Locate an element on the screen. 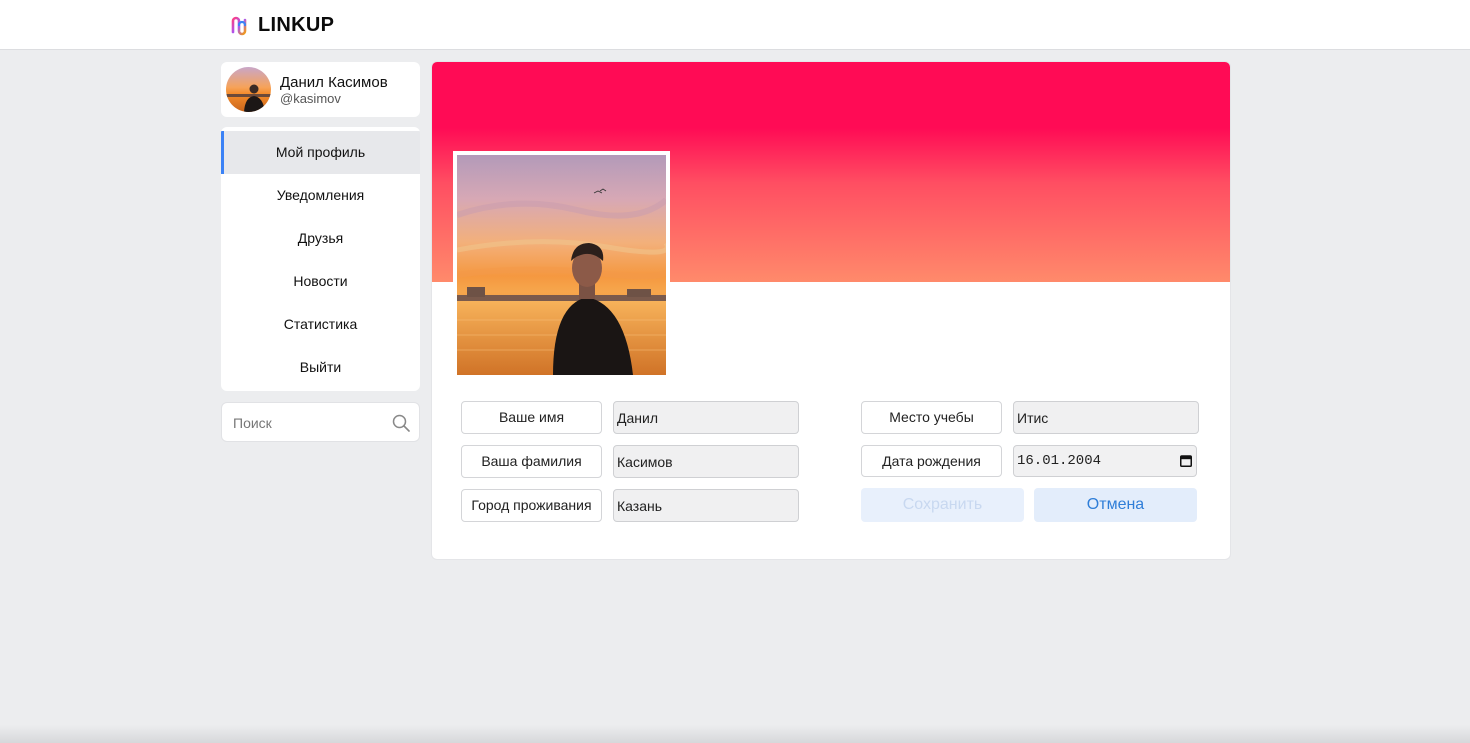 This screenshot has height=743, width=1470. study-place-label: Место учебы is located at coordinates (931, 417).